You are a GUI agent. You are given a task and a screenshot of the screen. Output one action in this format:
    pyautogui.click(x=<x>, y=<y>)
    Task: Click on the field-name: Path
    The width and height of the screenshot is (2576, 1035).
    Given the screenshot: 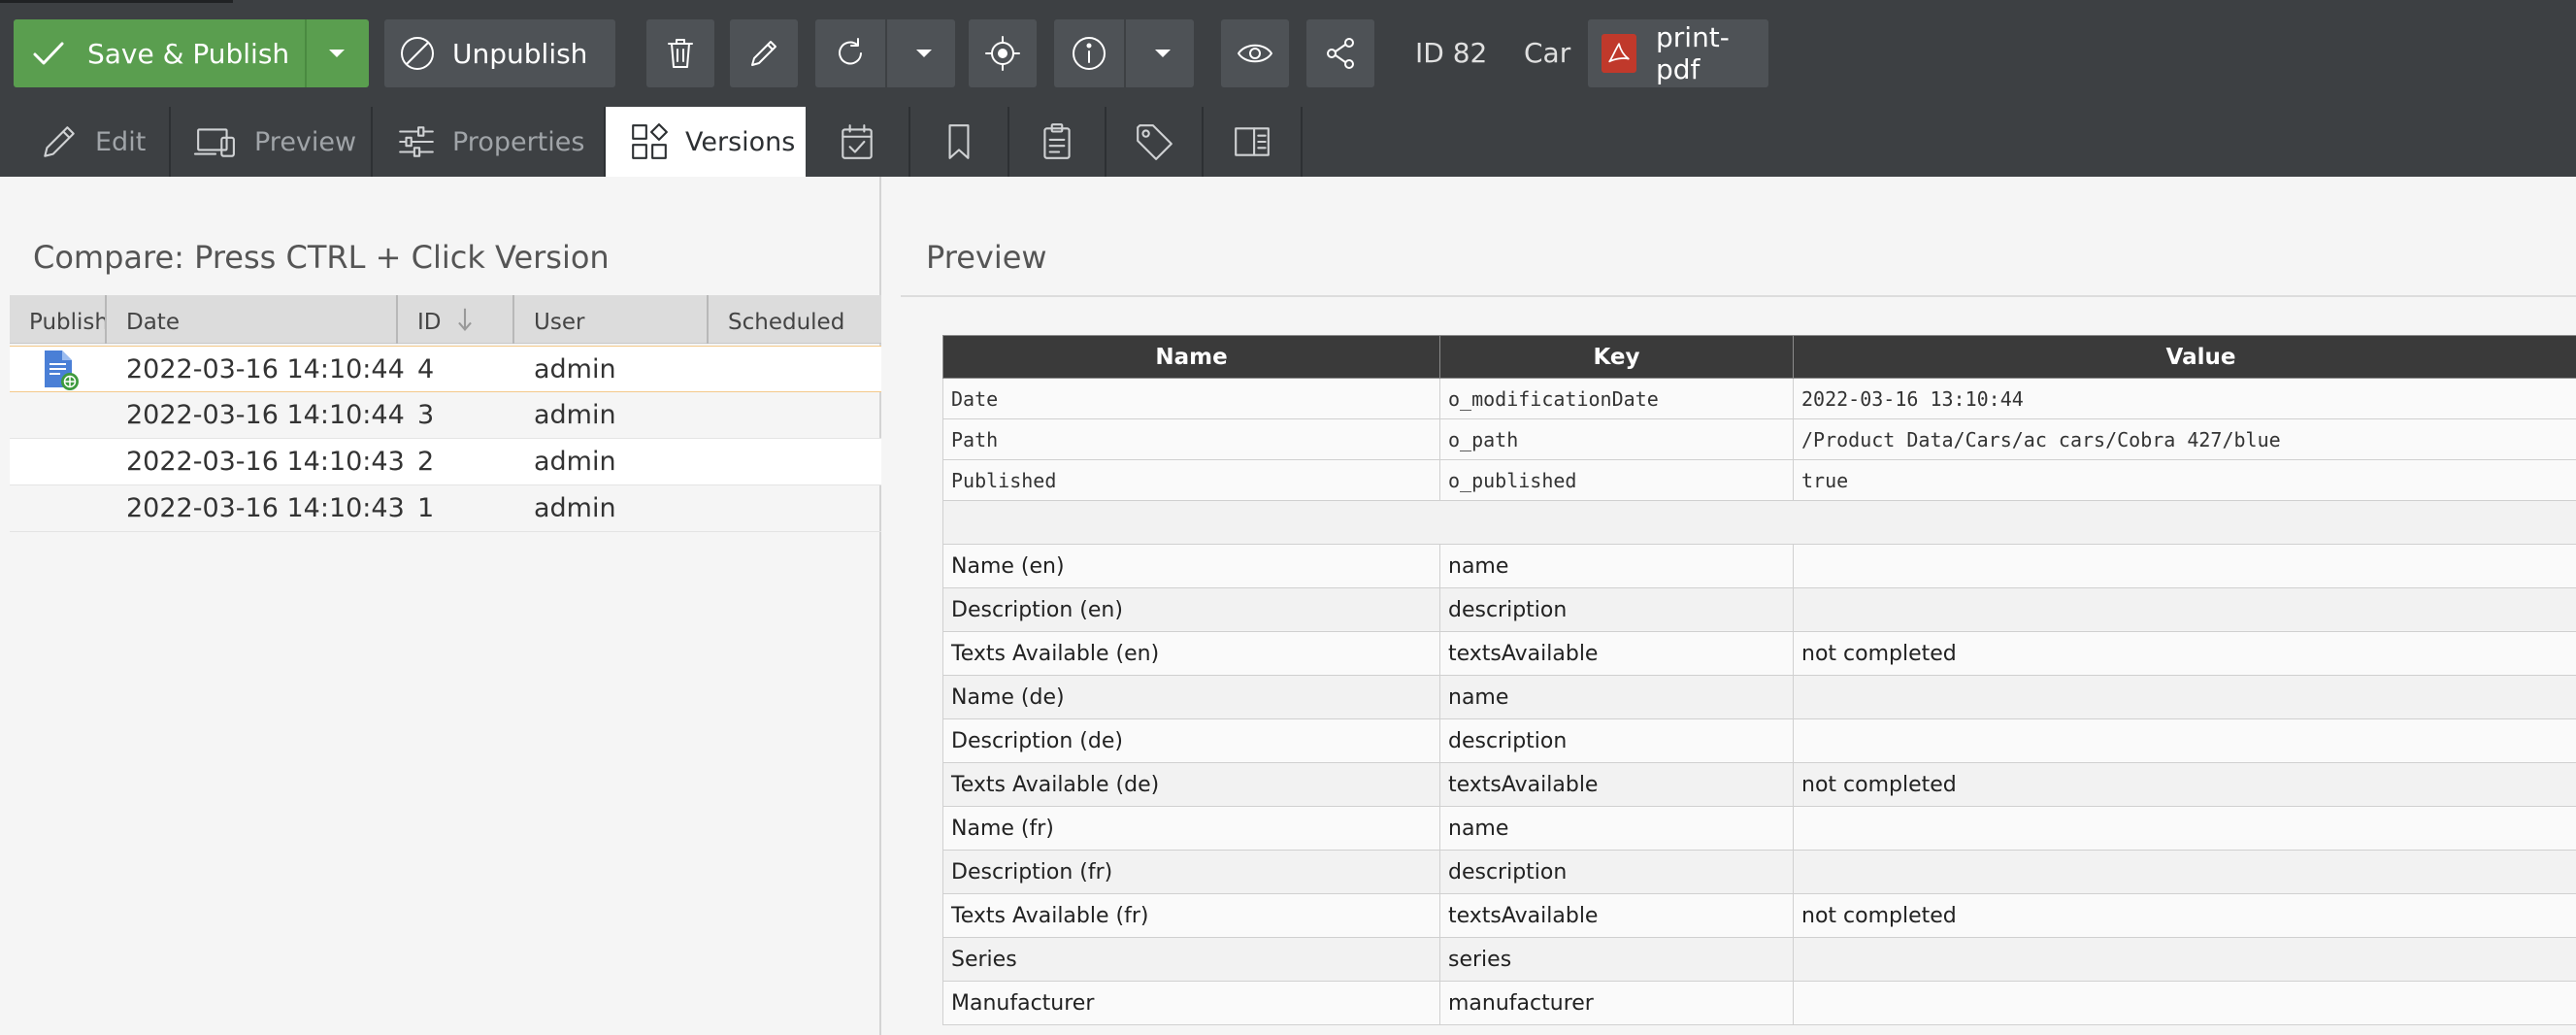 What is the action you would take?
    pyautogui.click(x=1191, y=439)
    